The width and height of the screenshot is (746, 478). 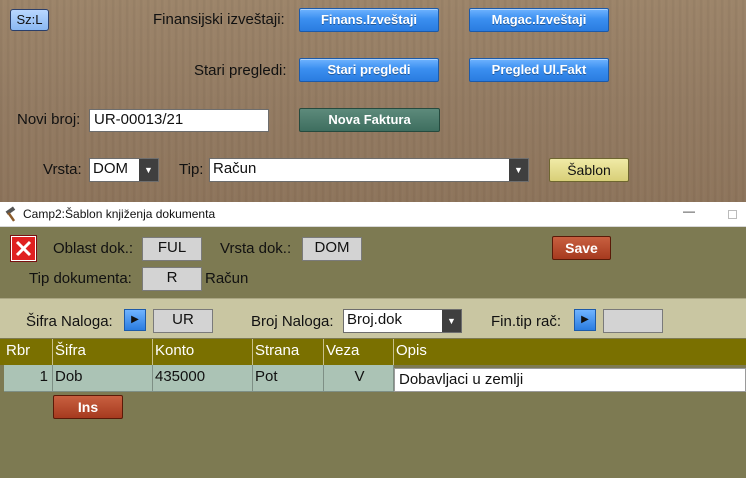 I want to click on fin-tip-field, so click(x=633, y=321).